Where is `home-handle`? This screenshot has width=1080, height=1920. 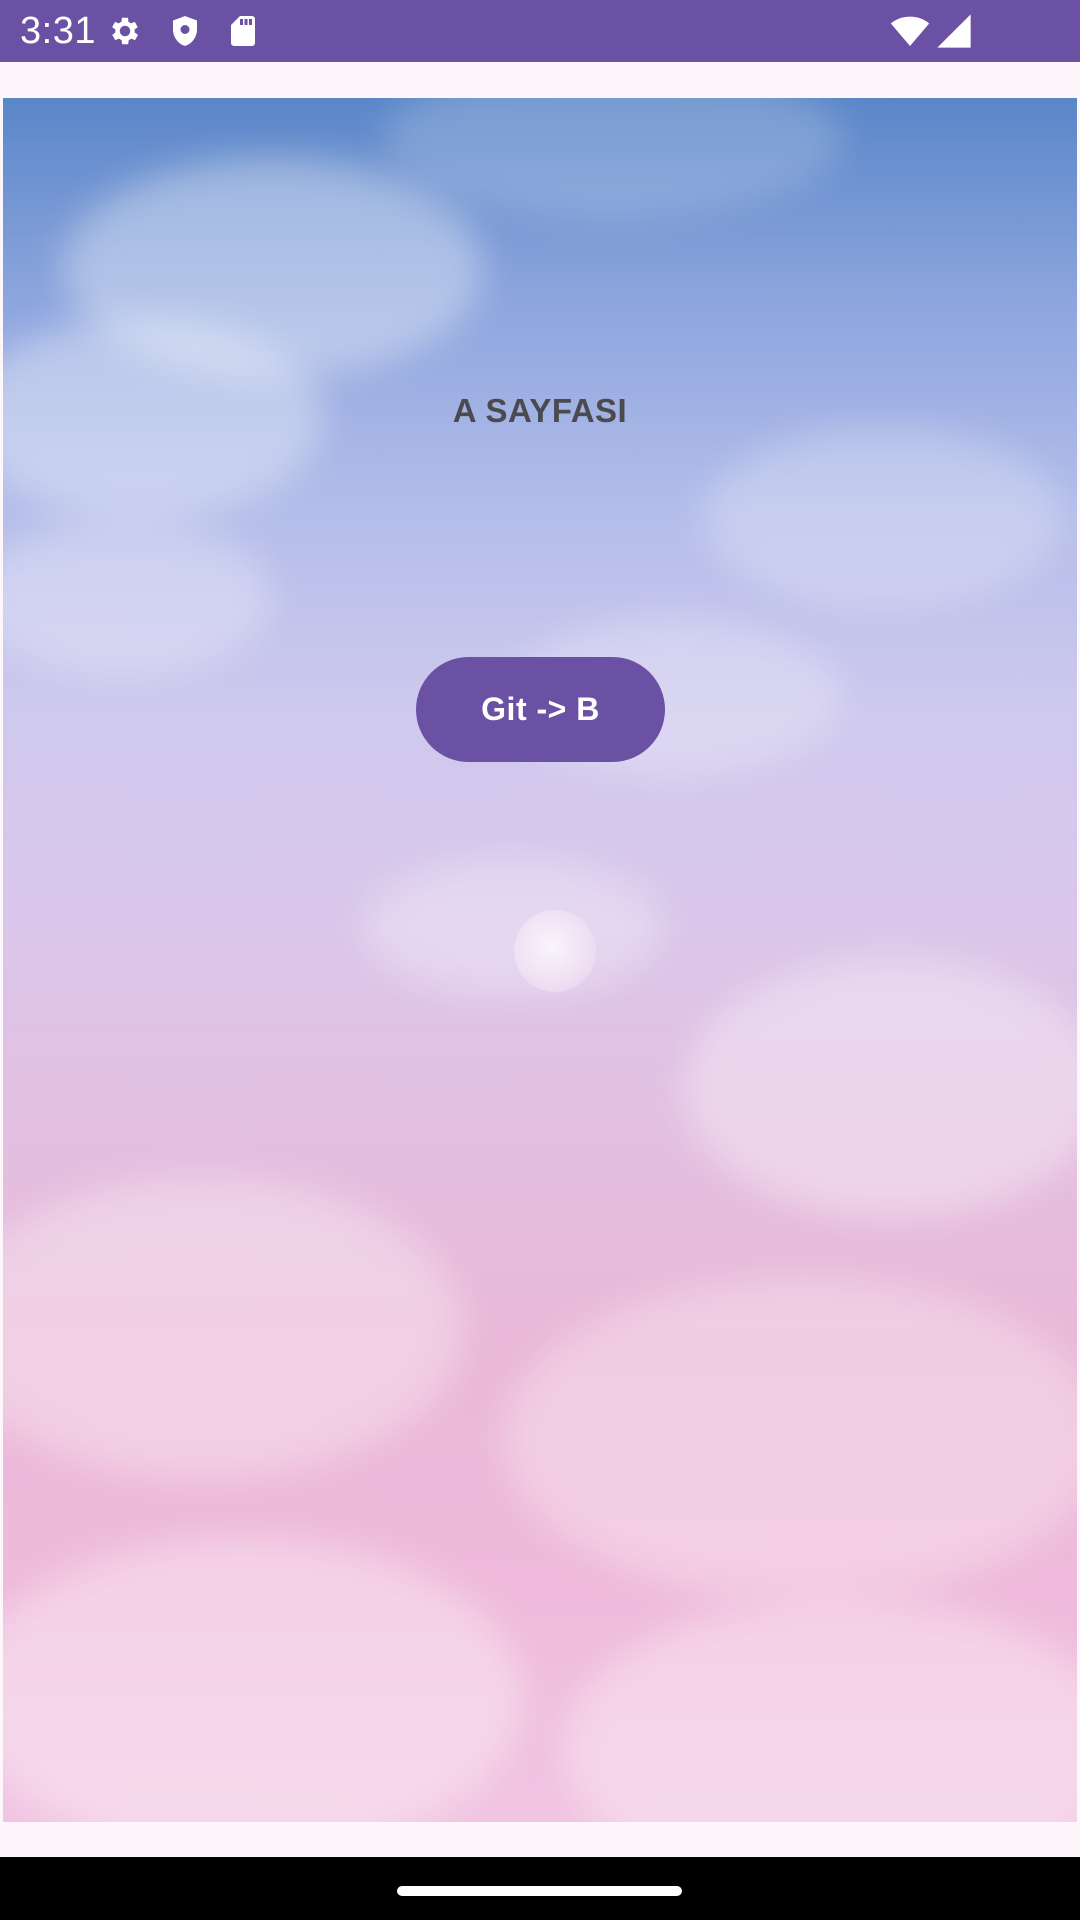 home-handle is located at coordinates (539, 1891).